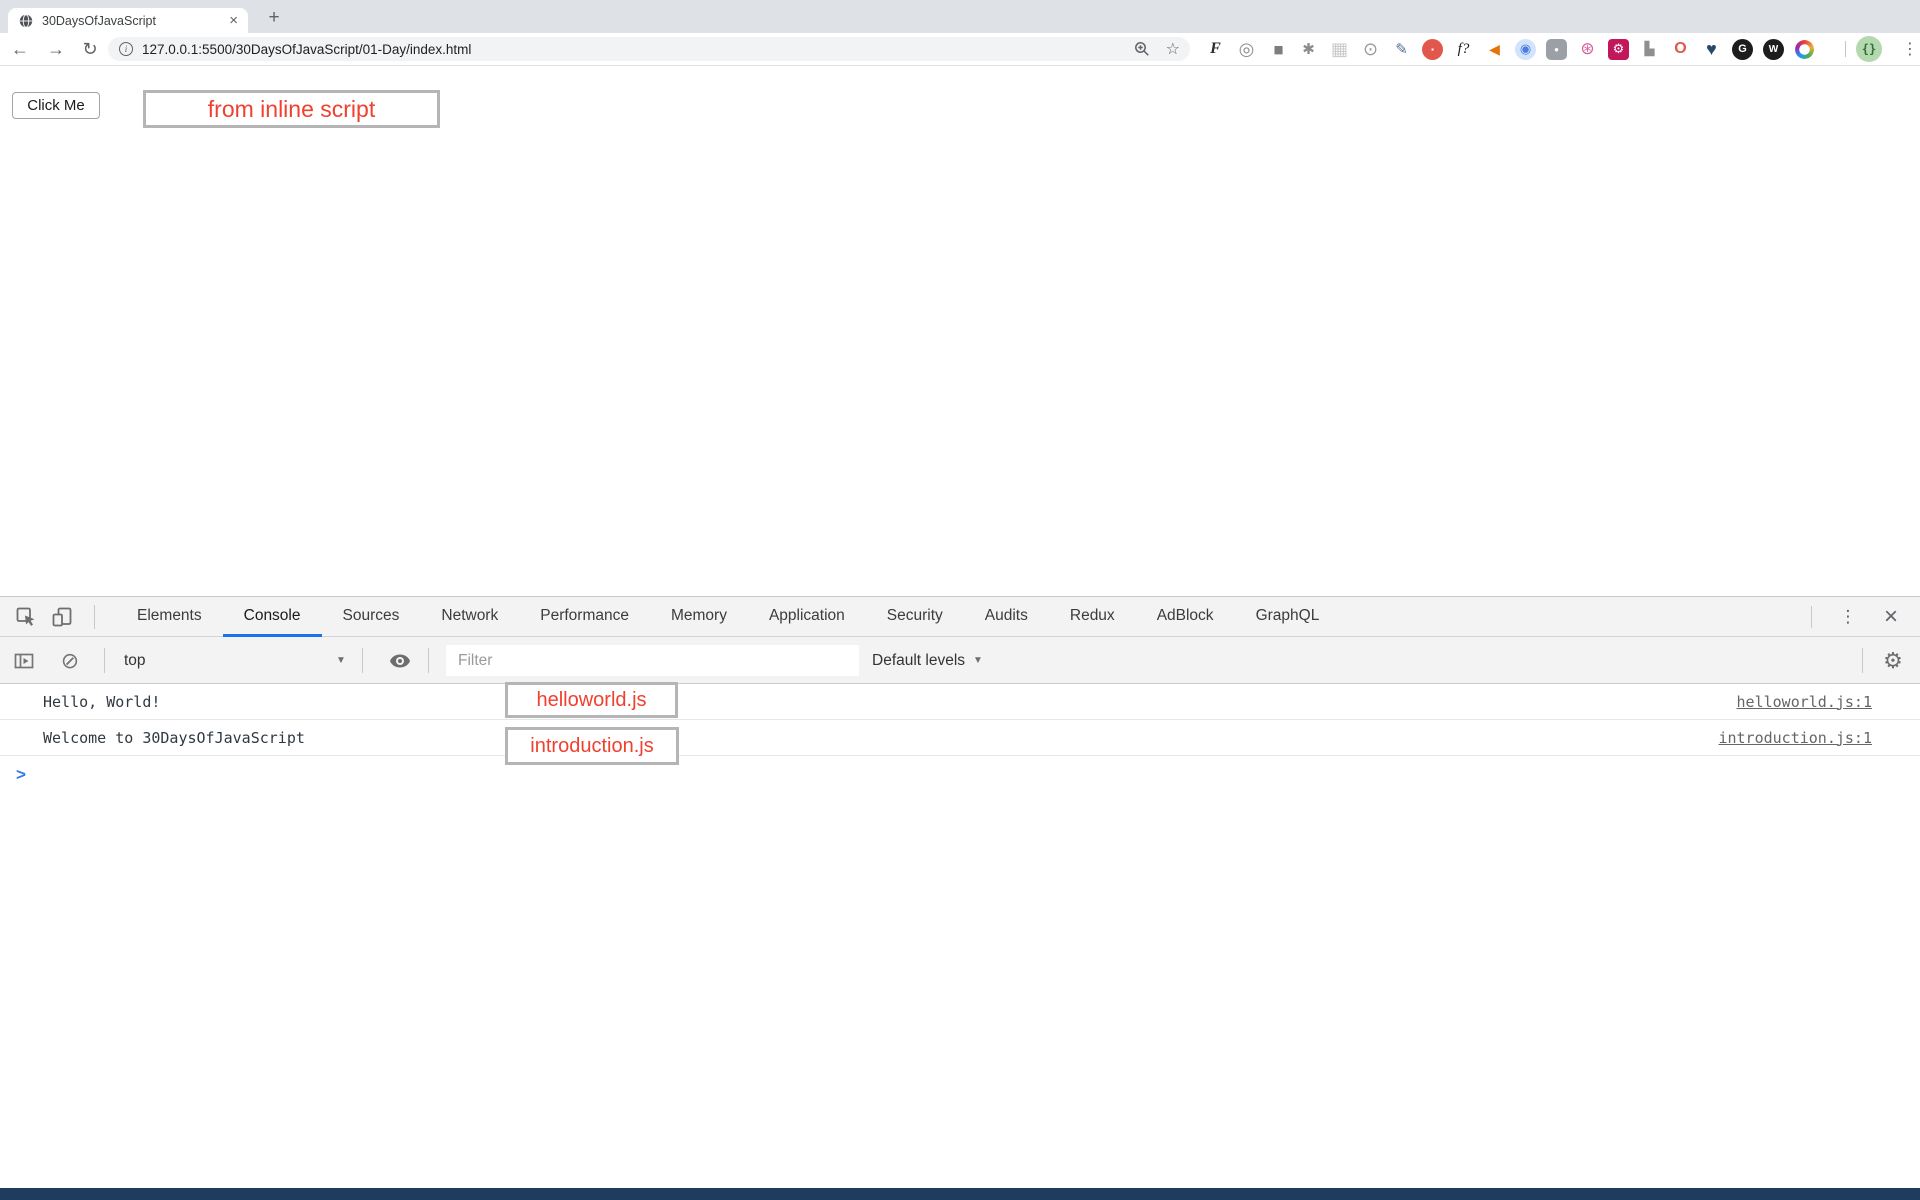 This screenshot has width=1920, height=1200. I want to click on live-expression-eye-icon, so click(400, 661).